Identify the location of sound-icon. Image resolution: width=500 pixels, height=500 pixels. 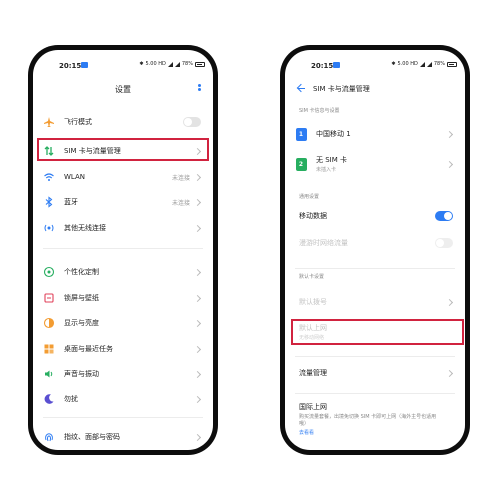
(49, 374).